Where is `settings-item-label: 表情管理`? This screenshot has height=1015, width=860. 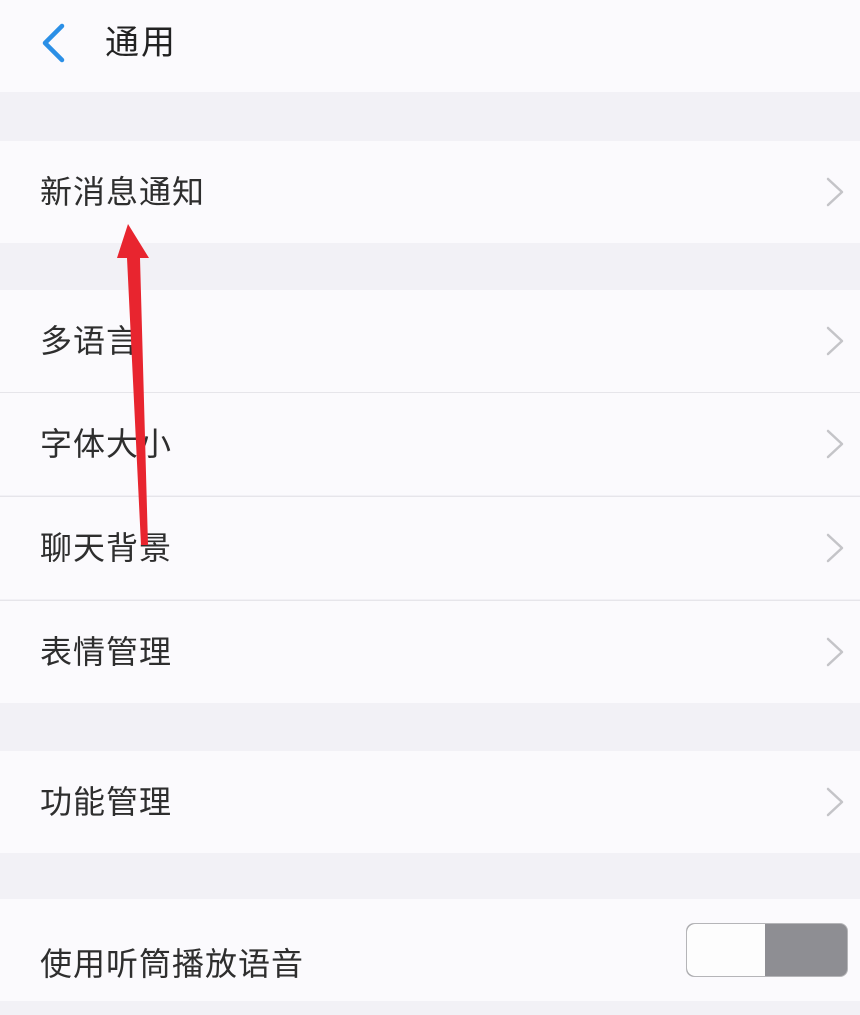
settings-item-label: 表情管理 is located at coordinates (106, 652).